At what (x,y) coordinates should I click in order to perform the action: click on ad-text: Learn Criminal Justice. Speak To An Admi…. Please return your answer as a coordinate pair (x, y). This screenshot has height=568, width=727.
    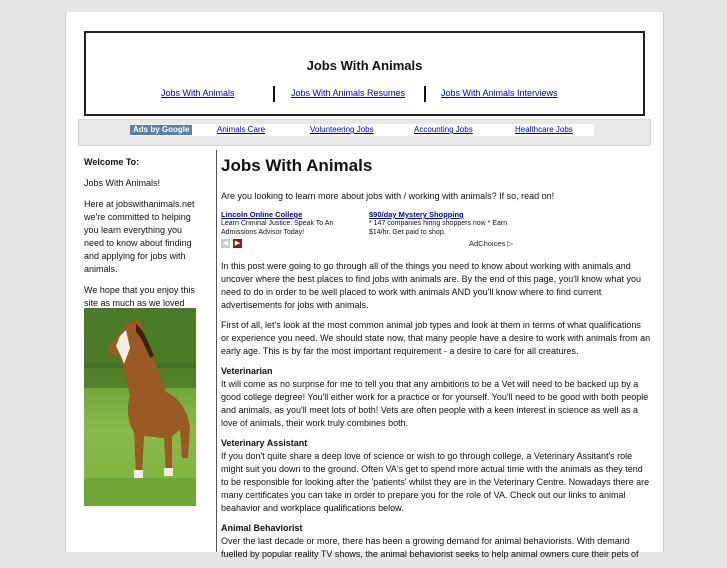
    Looking at the image, I should click on (277, 228).